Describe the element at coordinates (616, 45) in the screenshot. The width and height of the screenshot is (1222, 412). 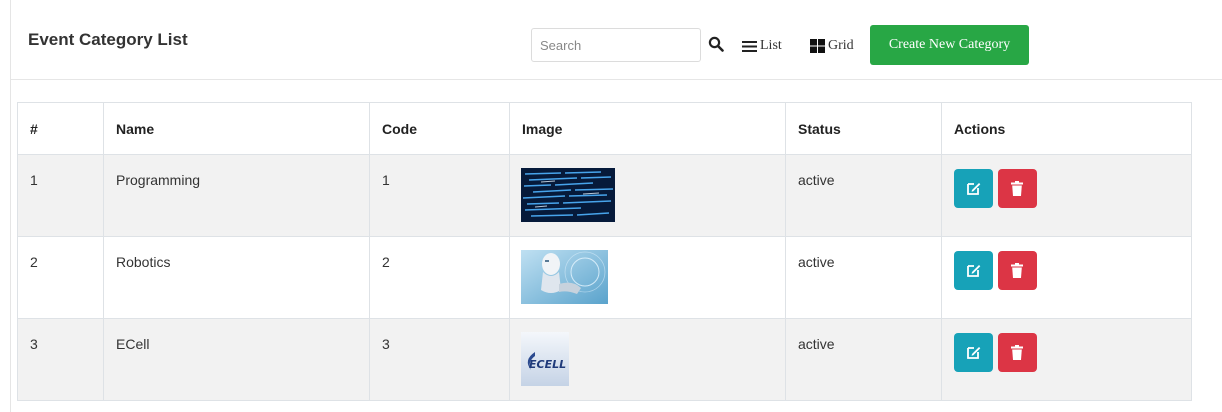
I see `search-input` at that location.